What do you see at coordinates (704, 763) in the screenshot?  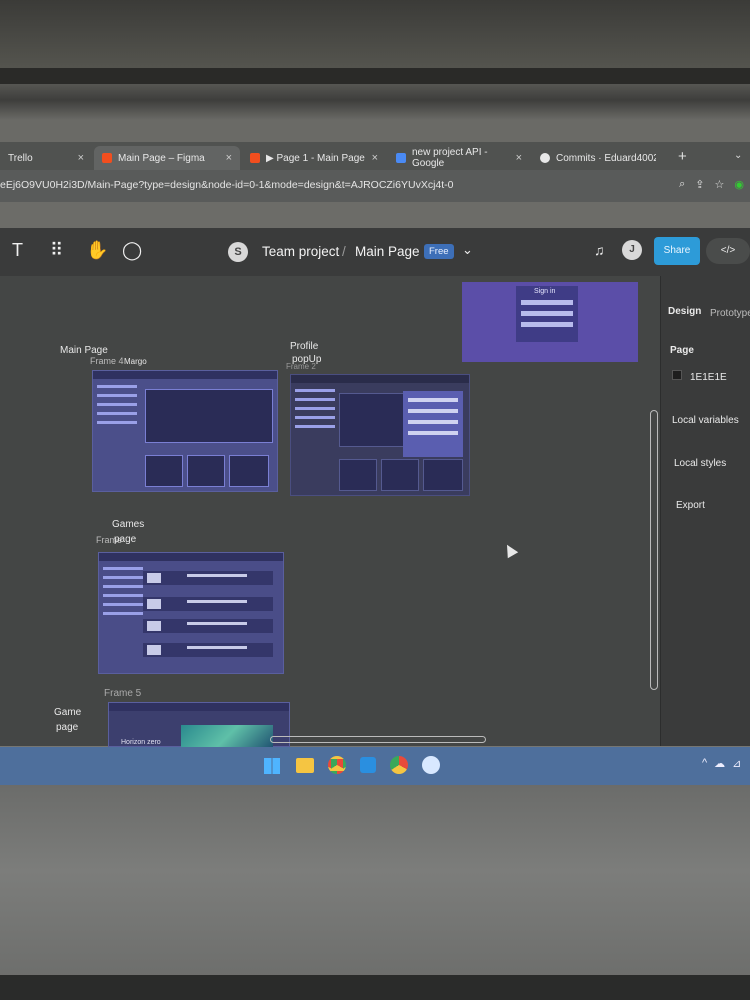 I see `tray-overflow-icon: ^` at bounding box center [704, 763].